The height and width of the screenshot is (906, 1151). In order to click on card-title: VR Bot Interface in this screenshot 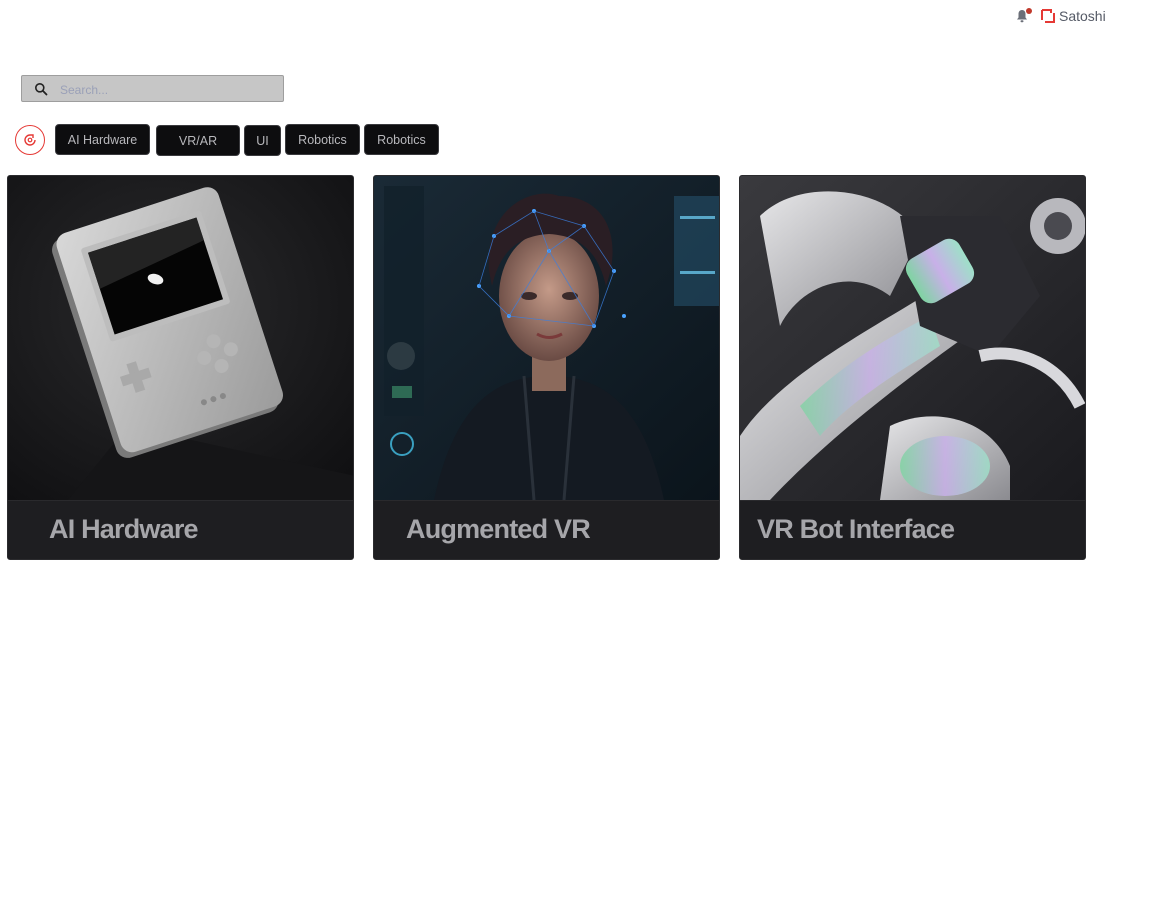, I will do `click(856, 529)`.